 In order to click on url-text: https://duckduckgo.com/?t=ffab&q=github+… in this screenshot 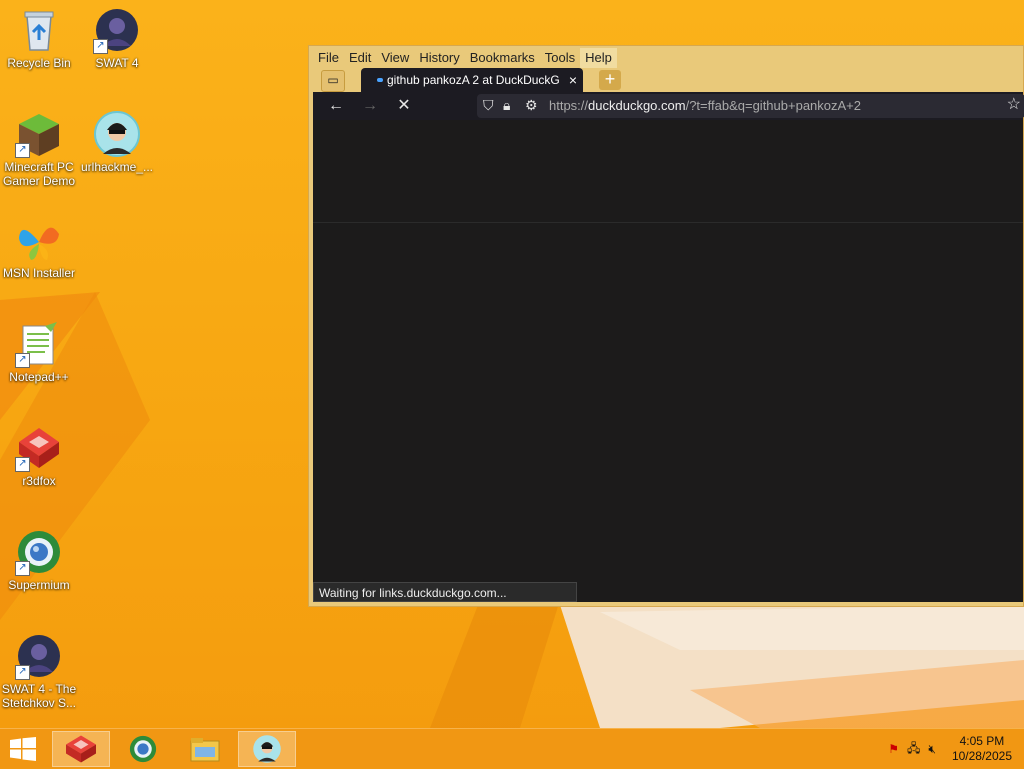, I will do `click(705, 105)`.